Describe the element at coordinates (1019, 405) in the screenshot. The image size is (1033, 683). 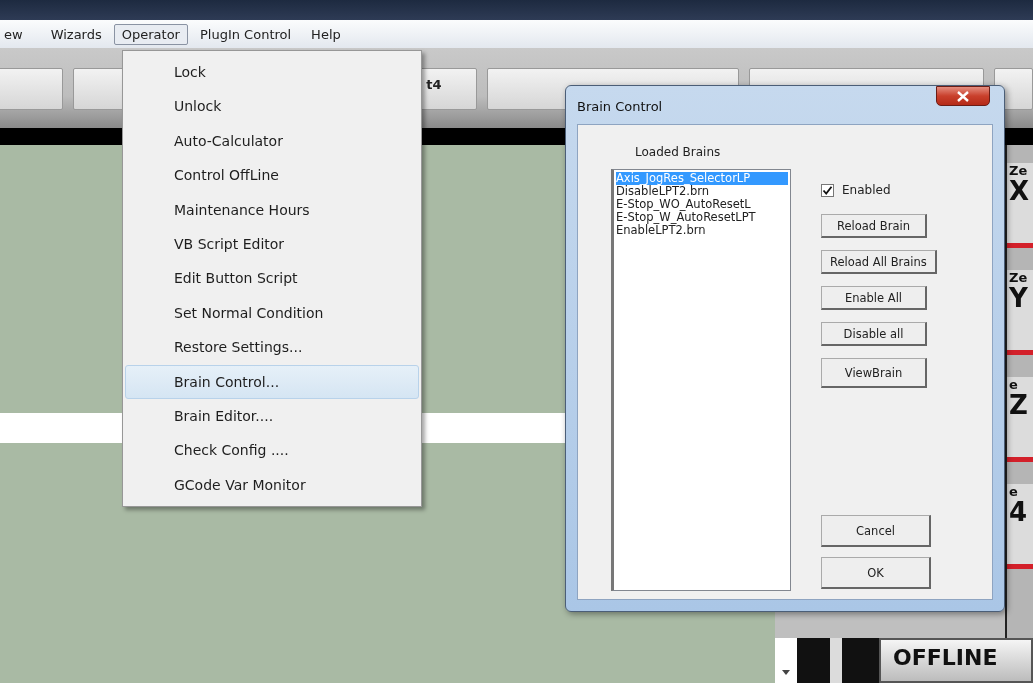
I see `axis-letter: Z` at that location.